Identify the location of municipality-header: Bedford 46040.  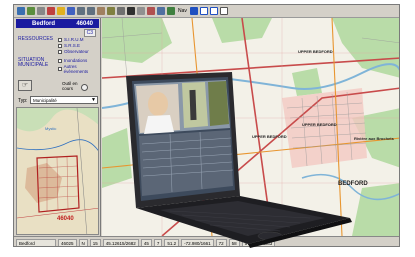
(57, 23).